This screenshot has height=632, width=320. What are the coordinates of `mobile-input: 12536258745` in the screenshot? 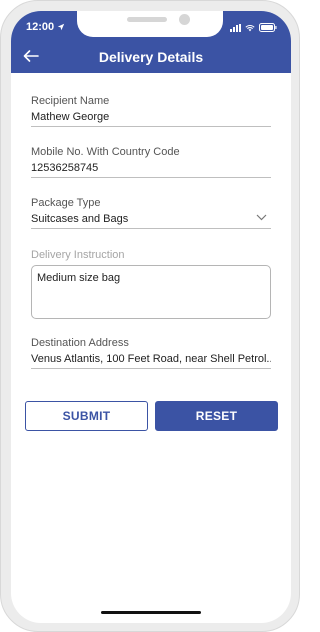 It's located at (151, 169).